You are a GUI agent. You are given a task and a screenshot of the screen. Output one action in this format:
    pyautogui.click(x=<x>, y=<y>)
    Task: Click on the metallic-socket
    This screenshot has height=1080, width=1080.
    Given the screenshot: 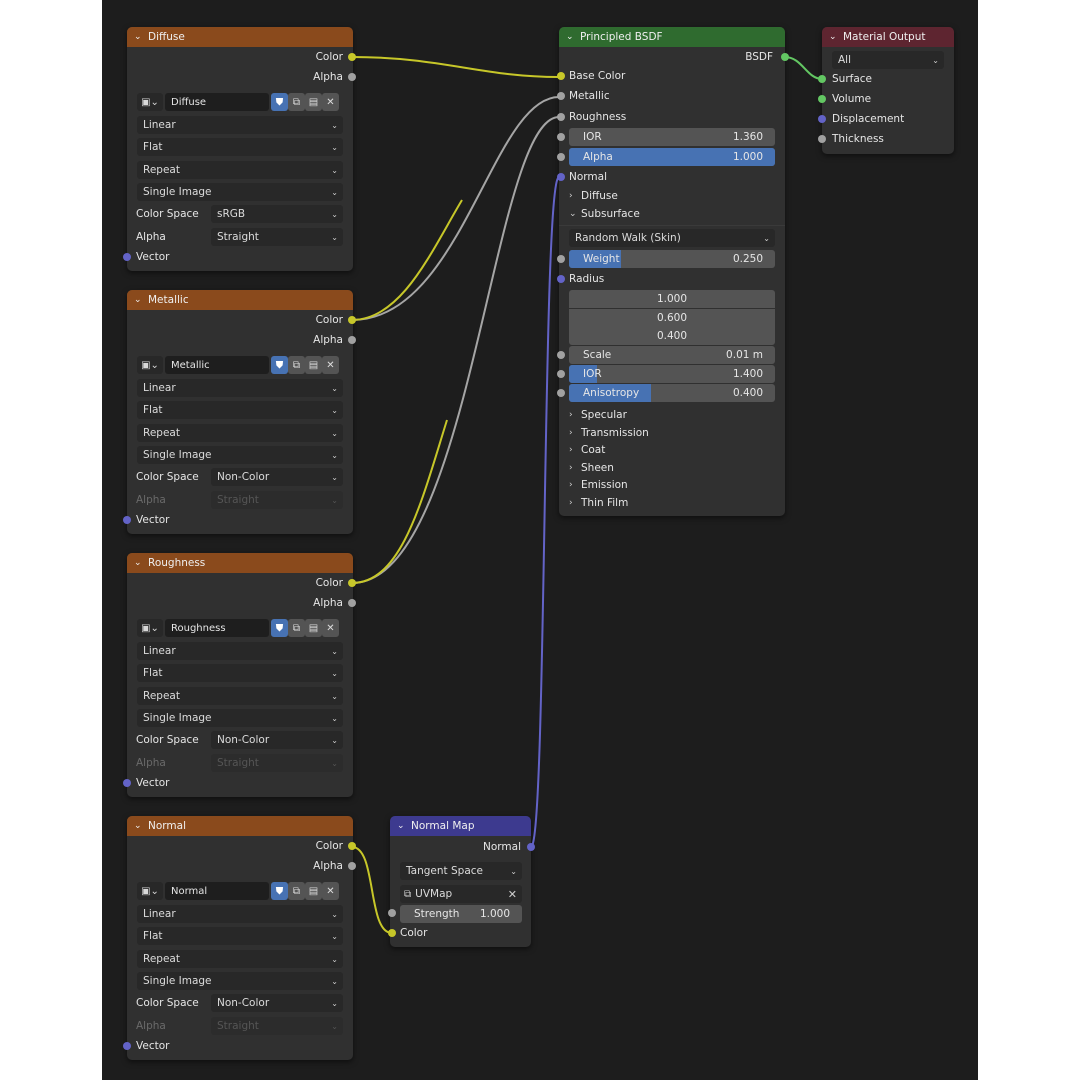 What is the action you would take?
    pyautogui.click(x=561, y=96)
    